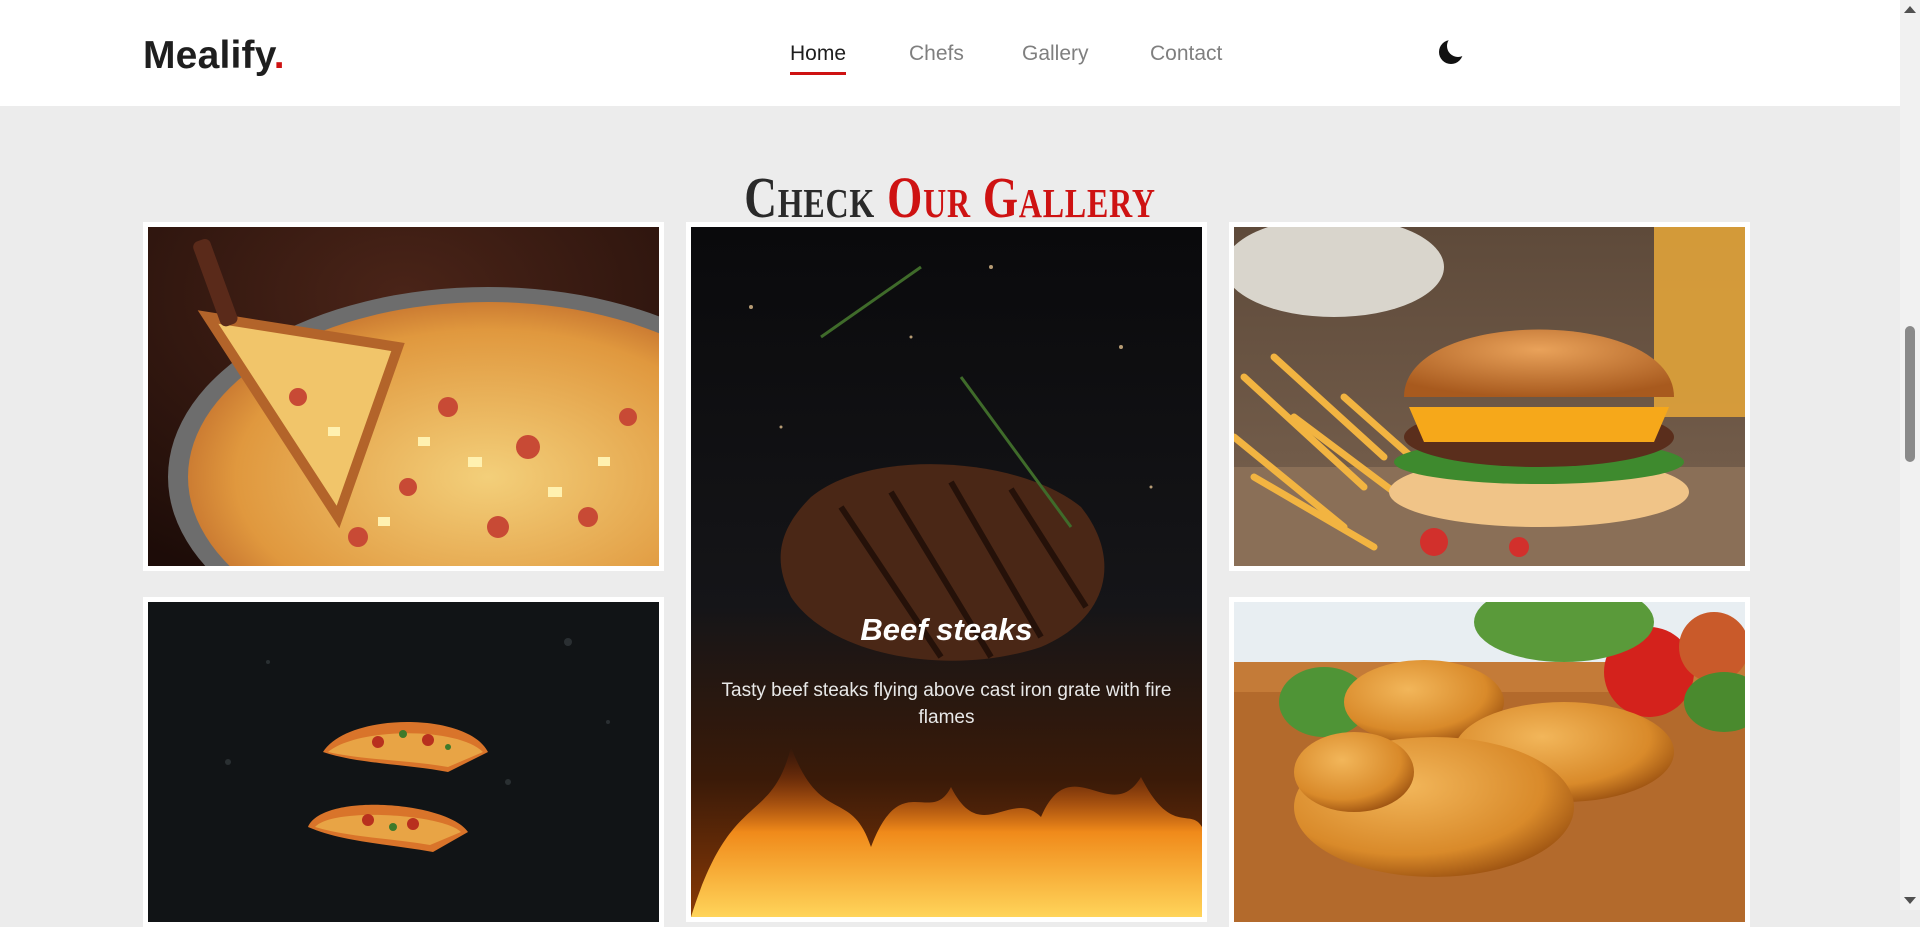  I want to click on gallery-caption-title: Beef steaks, so click(946, 629).